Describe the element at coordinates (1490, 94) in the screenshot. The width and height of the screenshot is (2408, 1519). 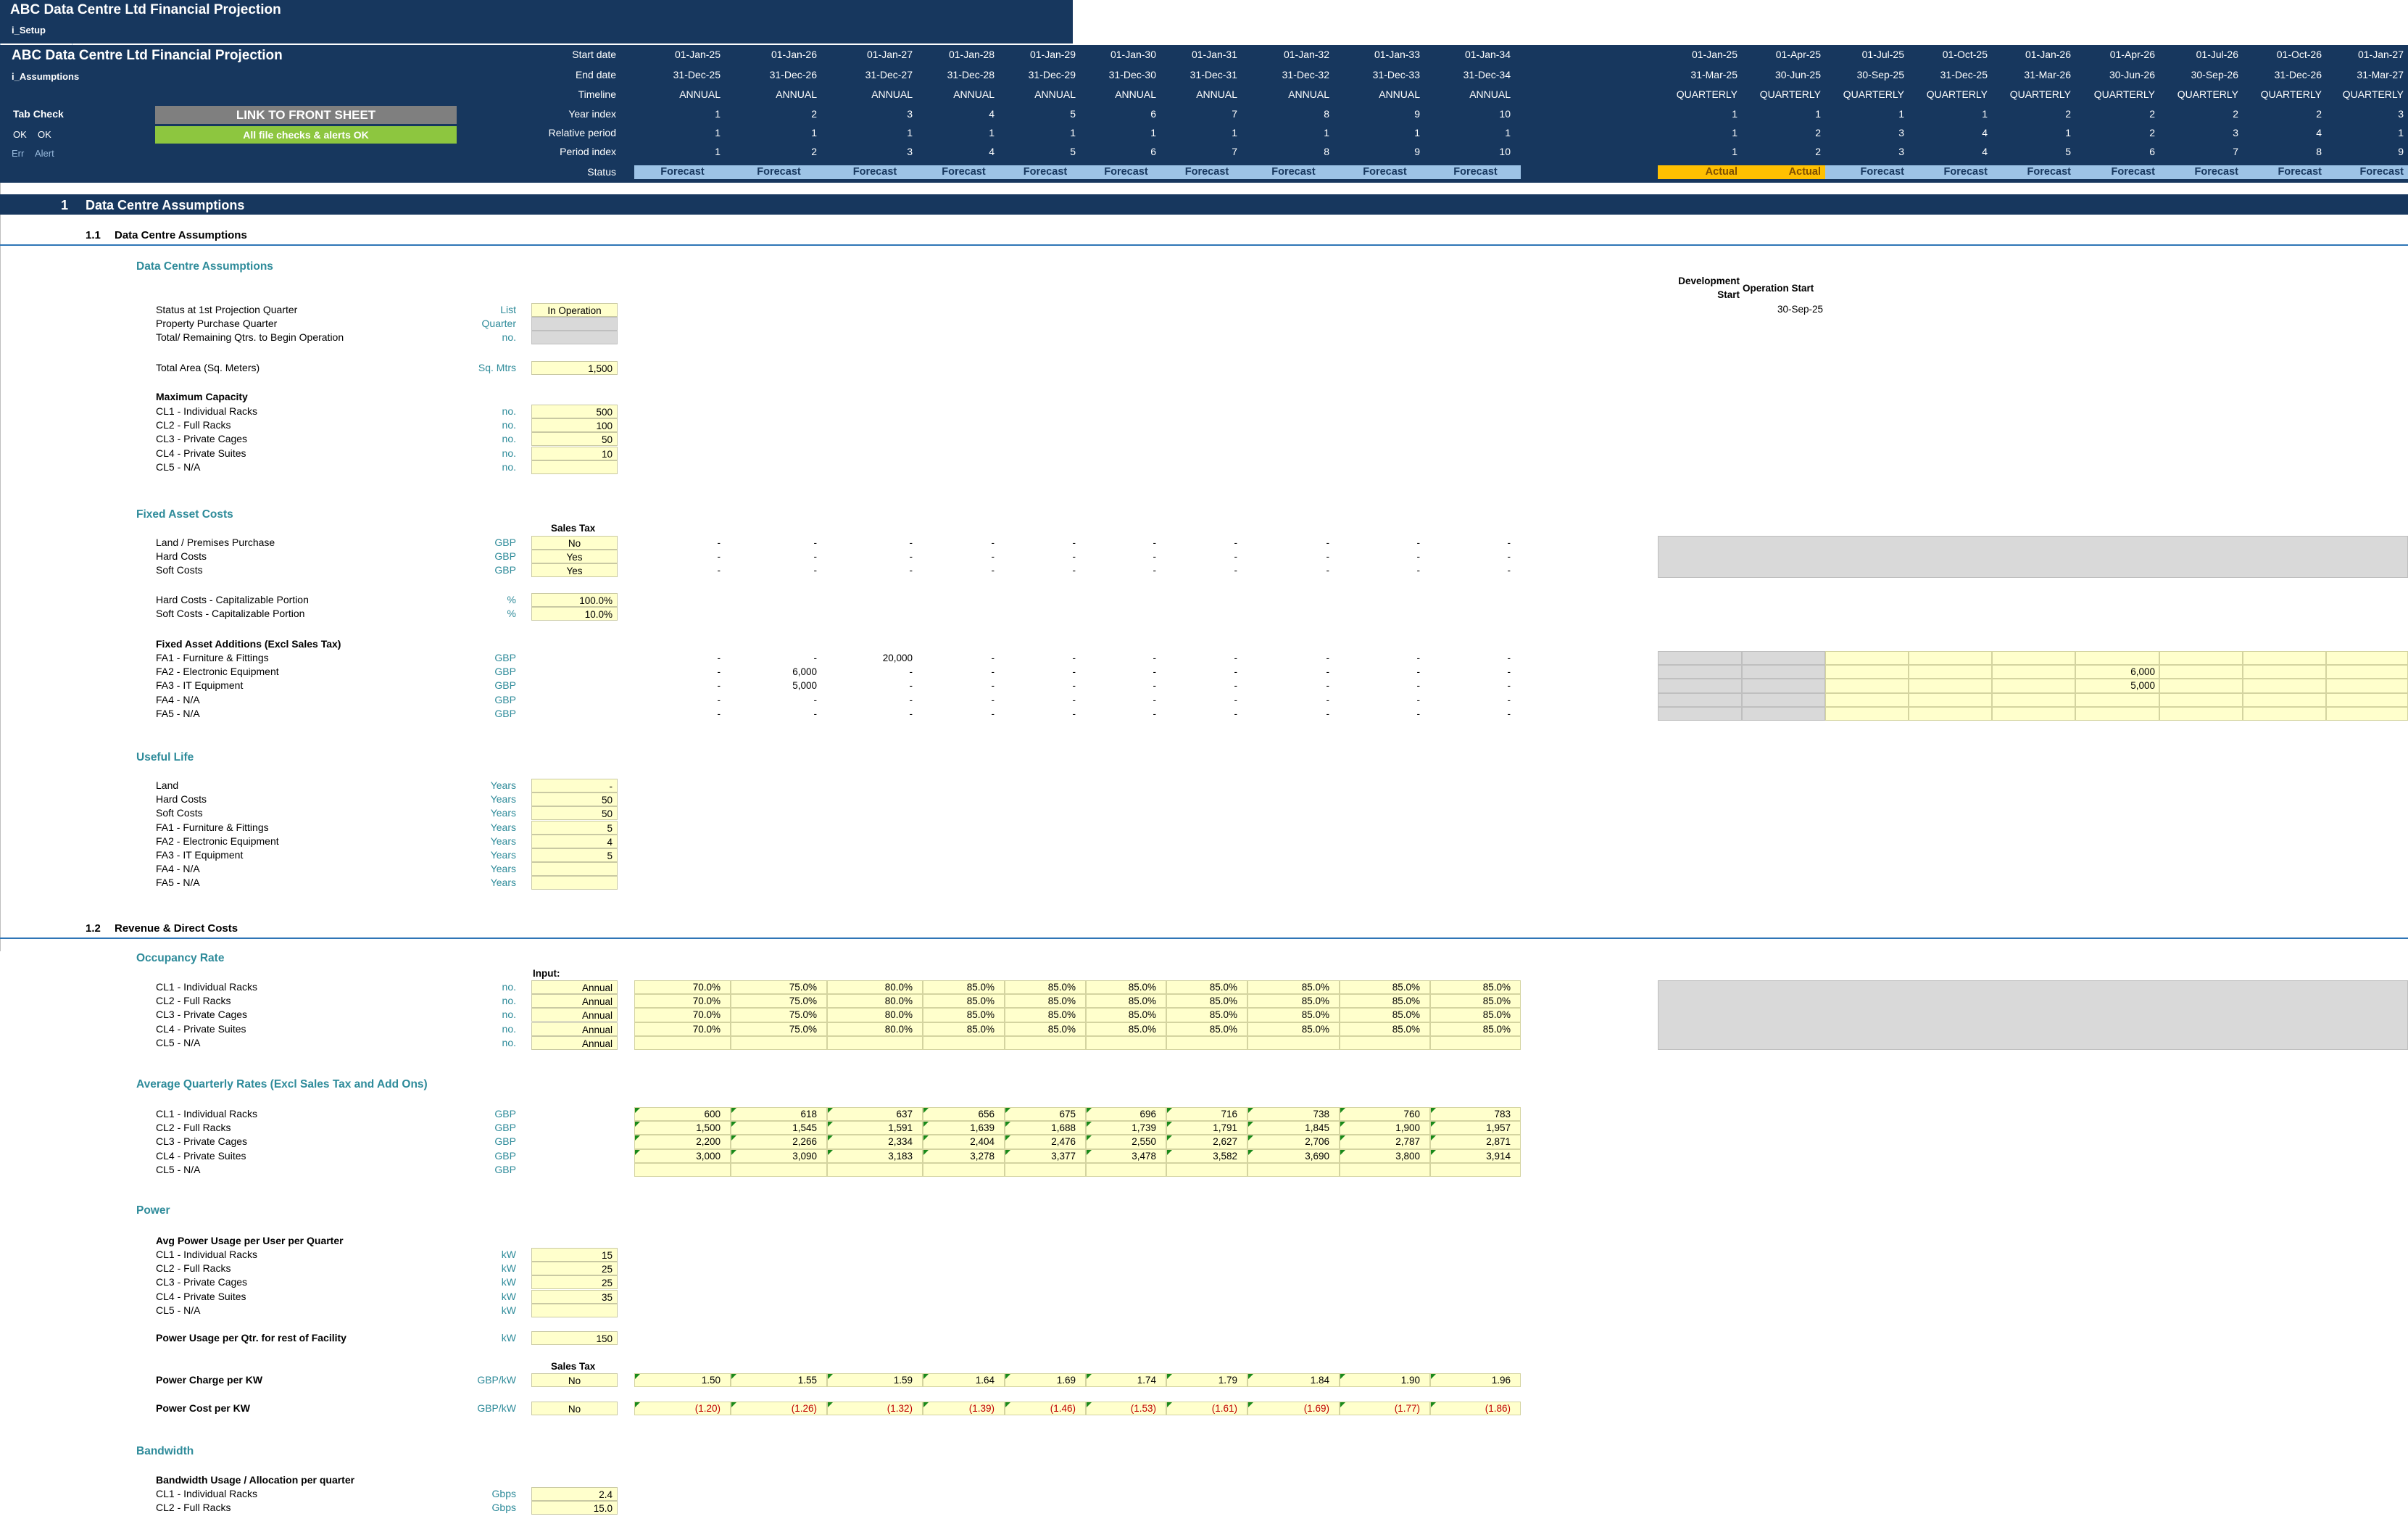
I see `annual-timeline: ANNUAL` at that location.